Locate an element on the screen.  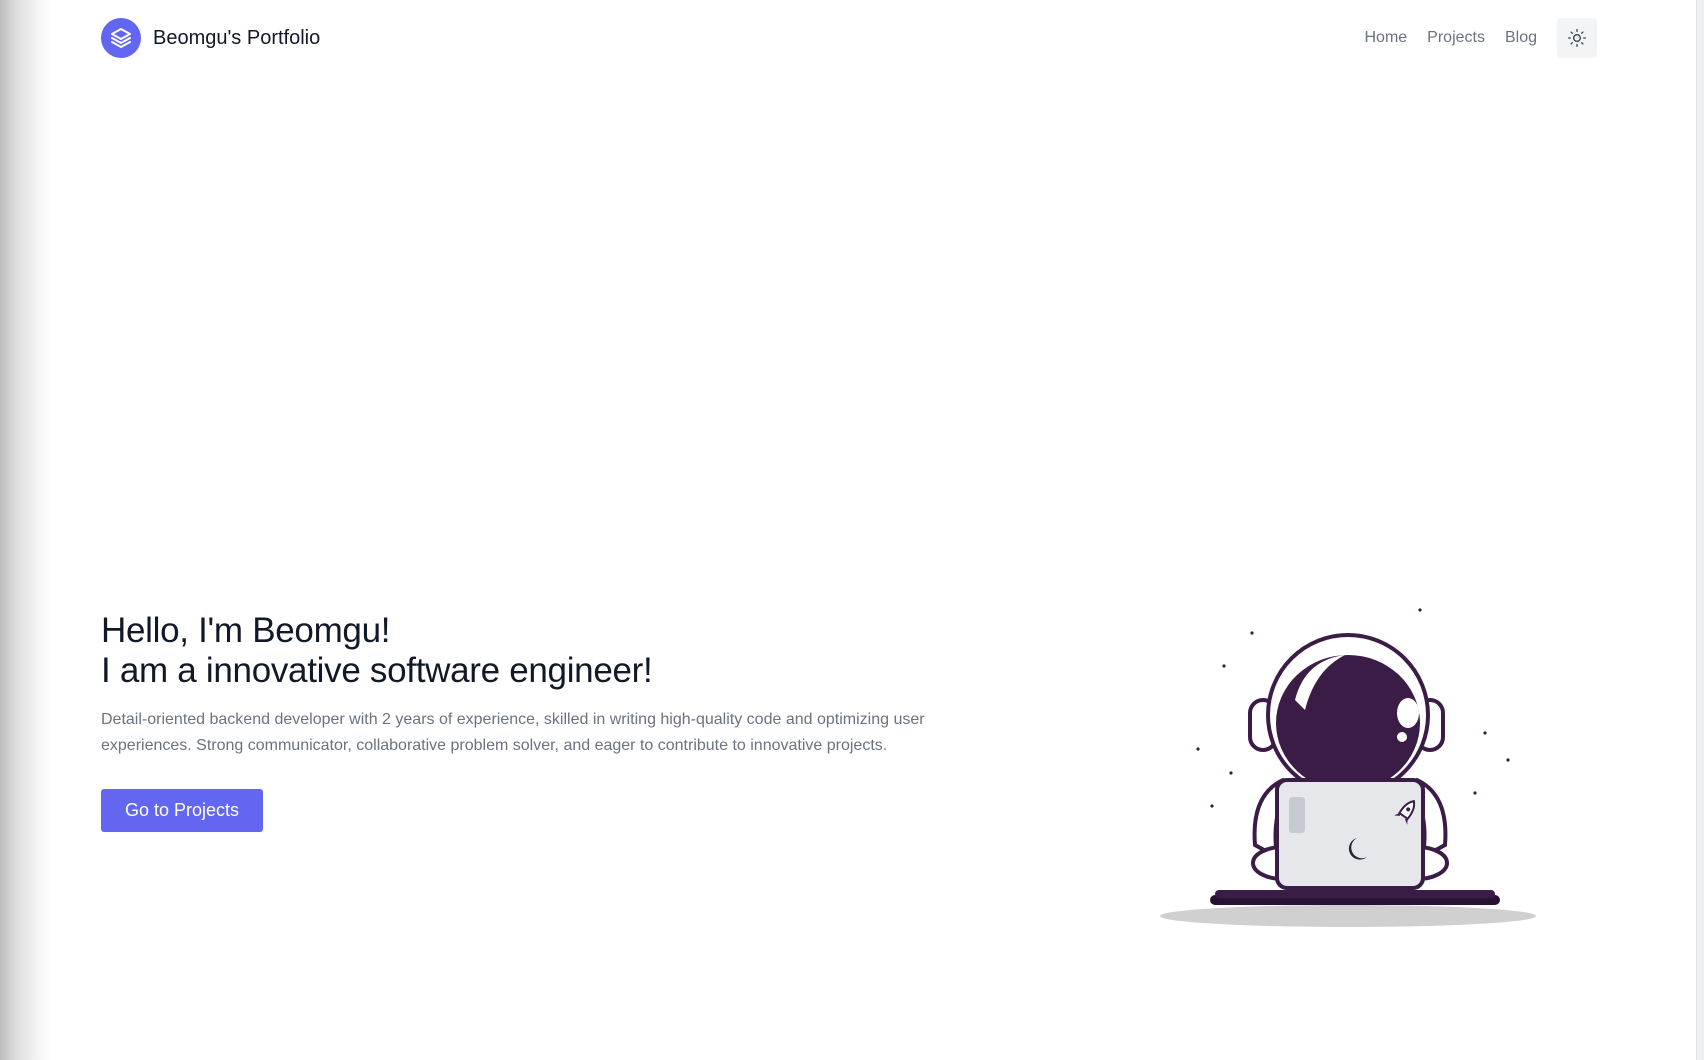
hero-heading-line1: Hello, I'm Beomgu! is located at coordinates (246, 630).